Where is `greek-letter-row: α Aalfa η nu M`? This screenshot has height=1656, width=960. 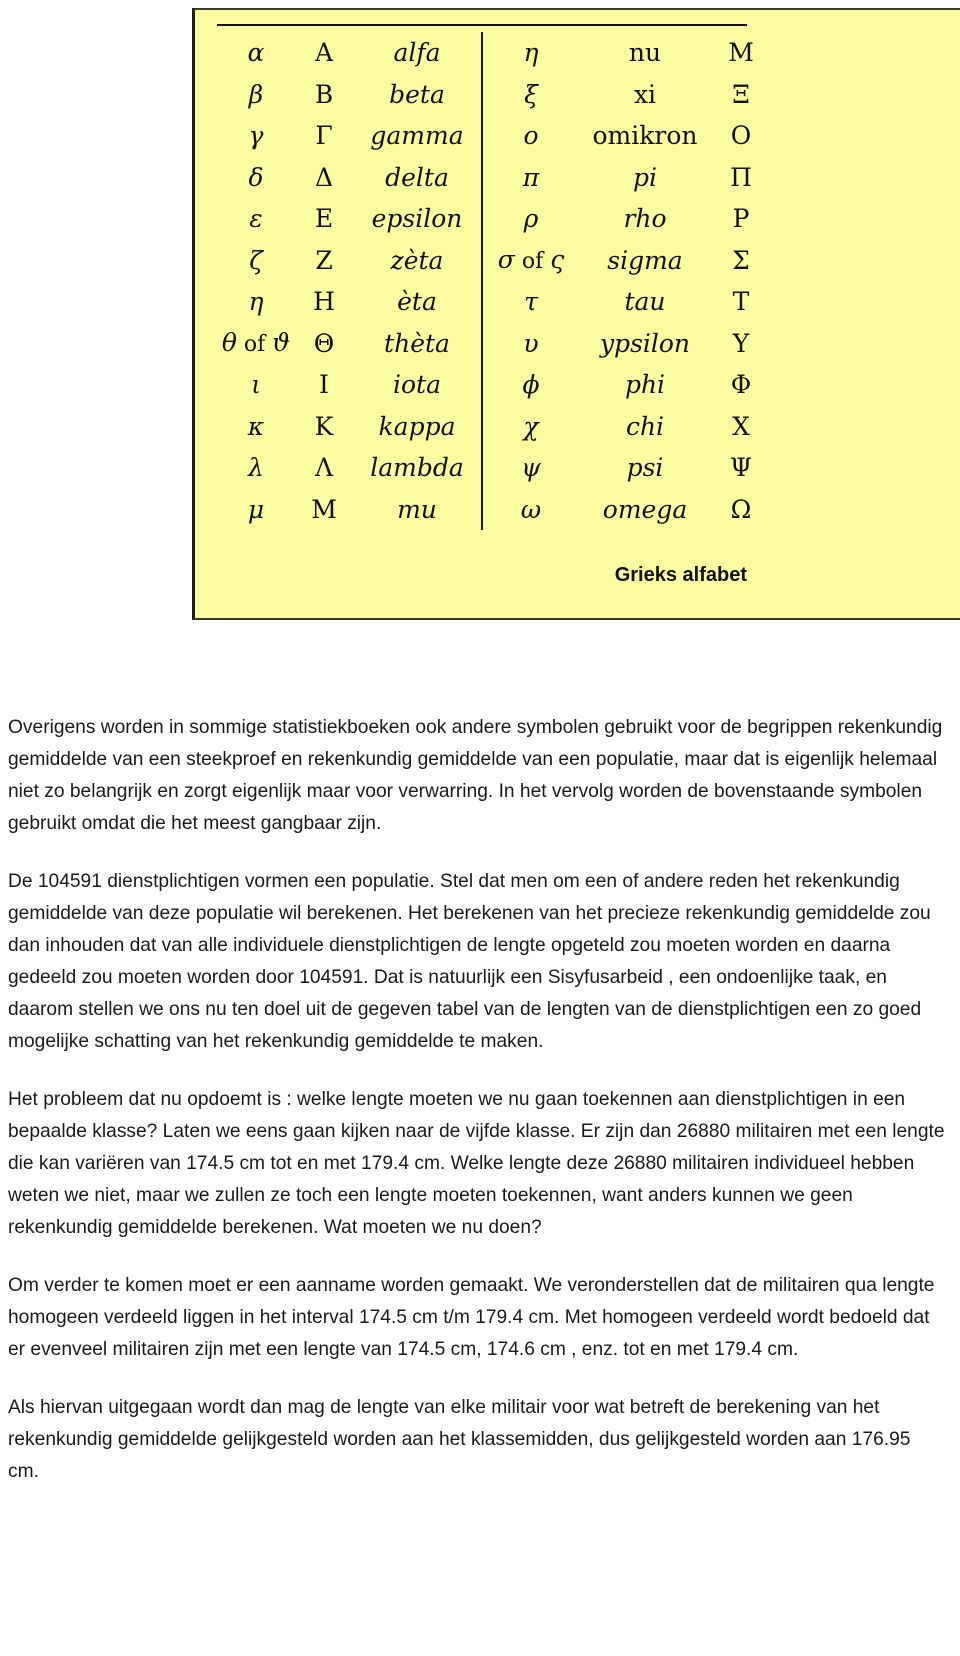
greek-letter-row: α Aalfa η nu M is located at coordinates (494, 53).